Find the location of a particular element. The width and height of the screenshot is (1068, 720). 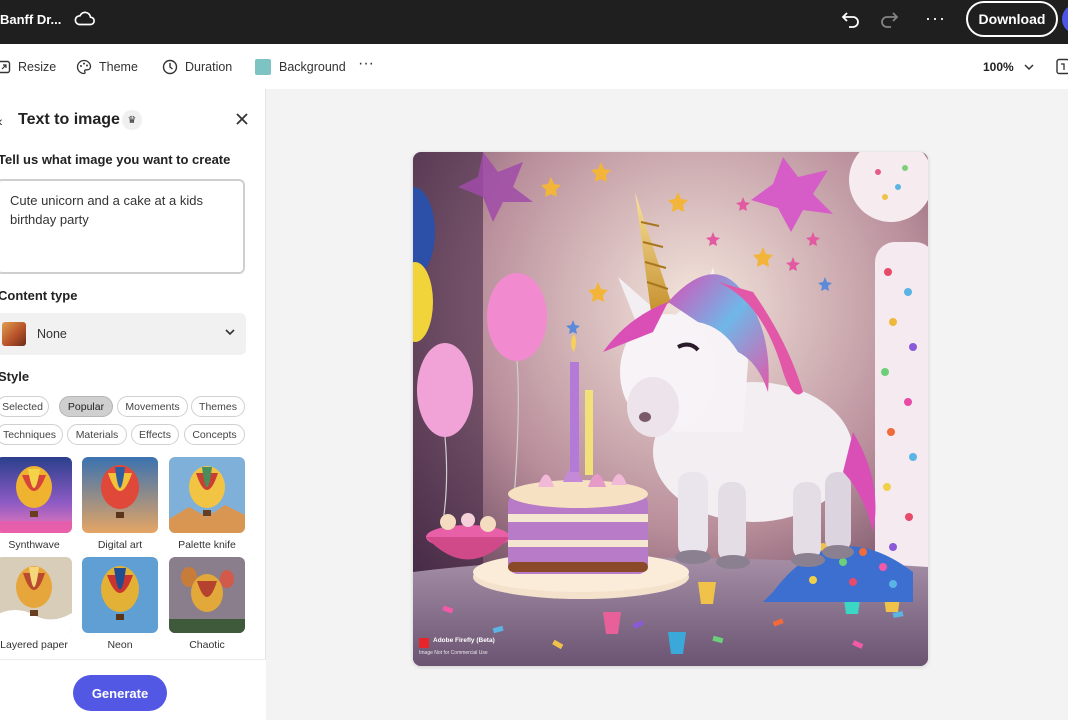

chip-concepts: Concepts is located at coordinates (214, 434).